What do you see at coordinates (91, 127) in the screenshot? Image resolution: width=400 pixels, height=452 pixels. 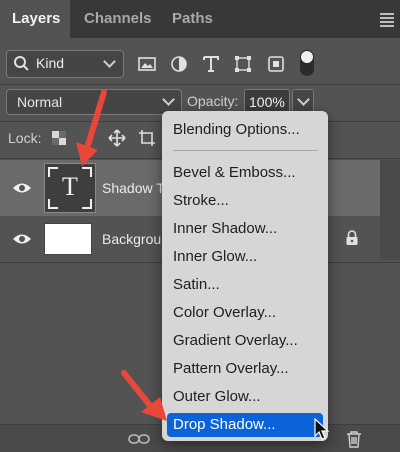 I see `annotation-arrow-to-layer` at bounding box center [91, 127].